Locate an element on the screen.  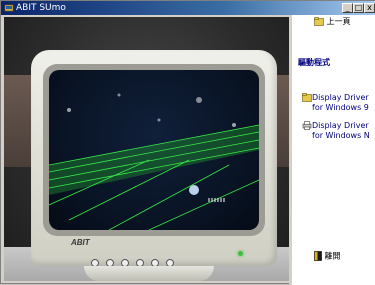
exit-door-icon is located at coordinates (318, 256).